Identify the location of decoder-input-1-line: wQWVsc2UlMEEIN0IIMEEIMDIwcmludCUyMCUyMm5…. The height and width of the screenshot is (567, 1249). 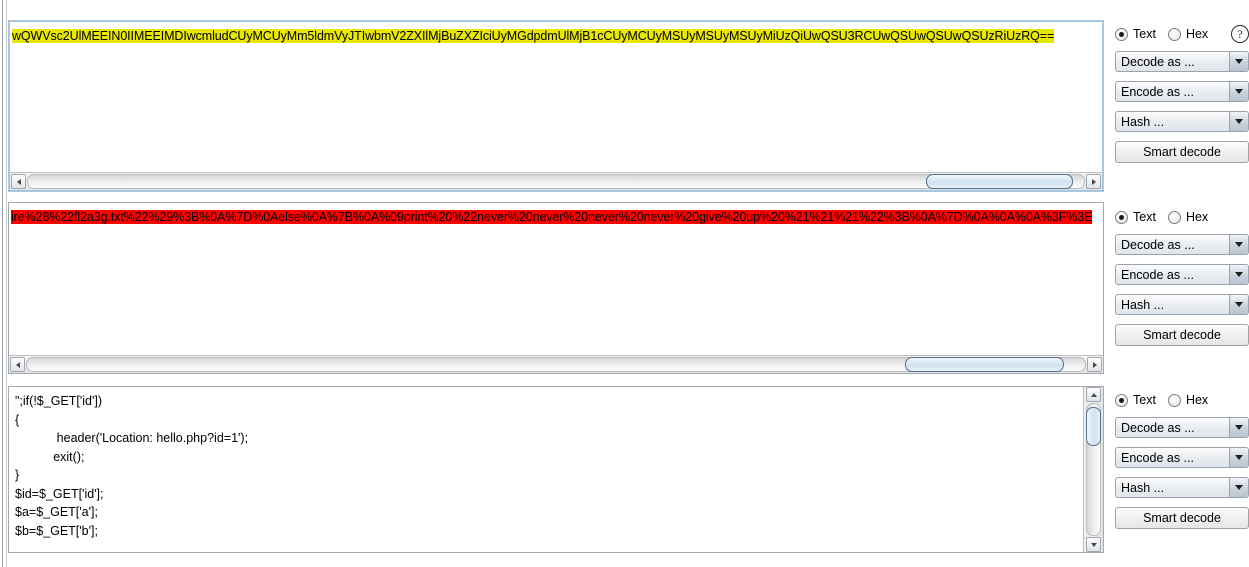
(557, 36).